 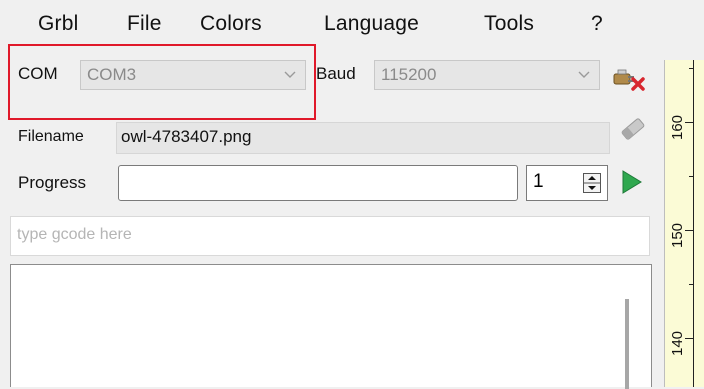 What do you see at coordinates (318, 183) in the screenshot?
I see `progress-bar` at bounding box center [318, 183].